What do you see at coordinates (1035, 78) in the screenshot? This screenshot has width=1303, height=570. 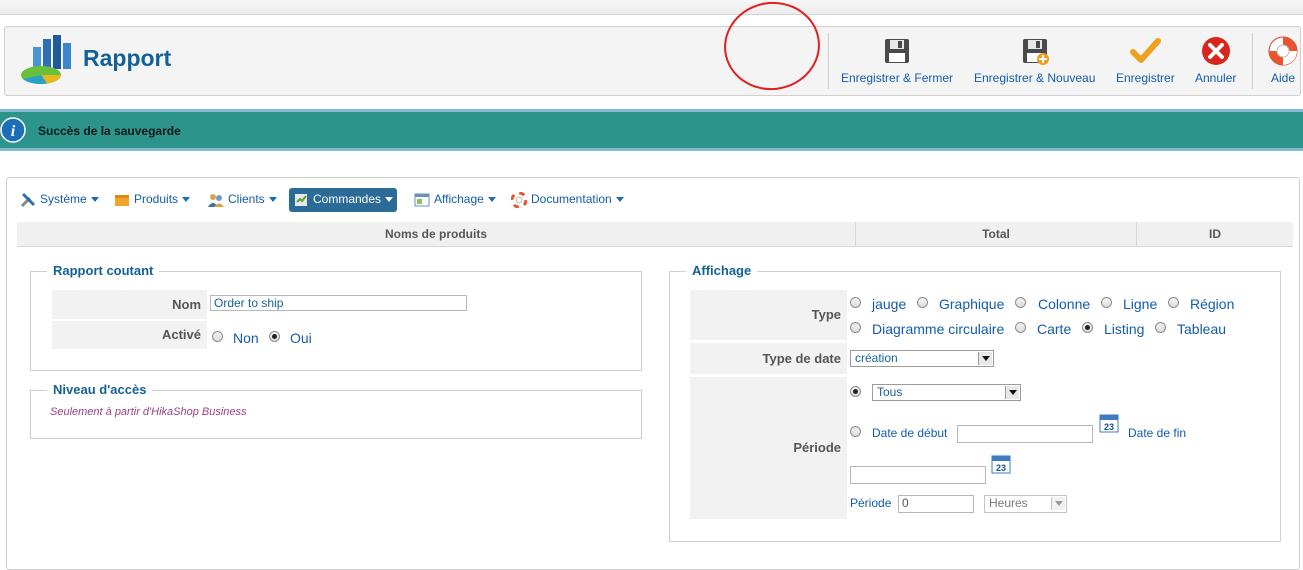 I see `save-new-label: Enregistrer & Nouveau` at bounding box center [1035, 78].